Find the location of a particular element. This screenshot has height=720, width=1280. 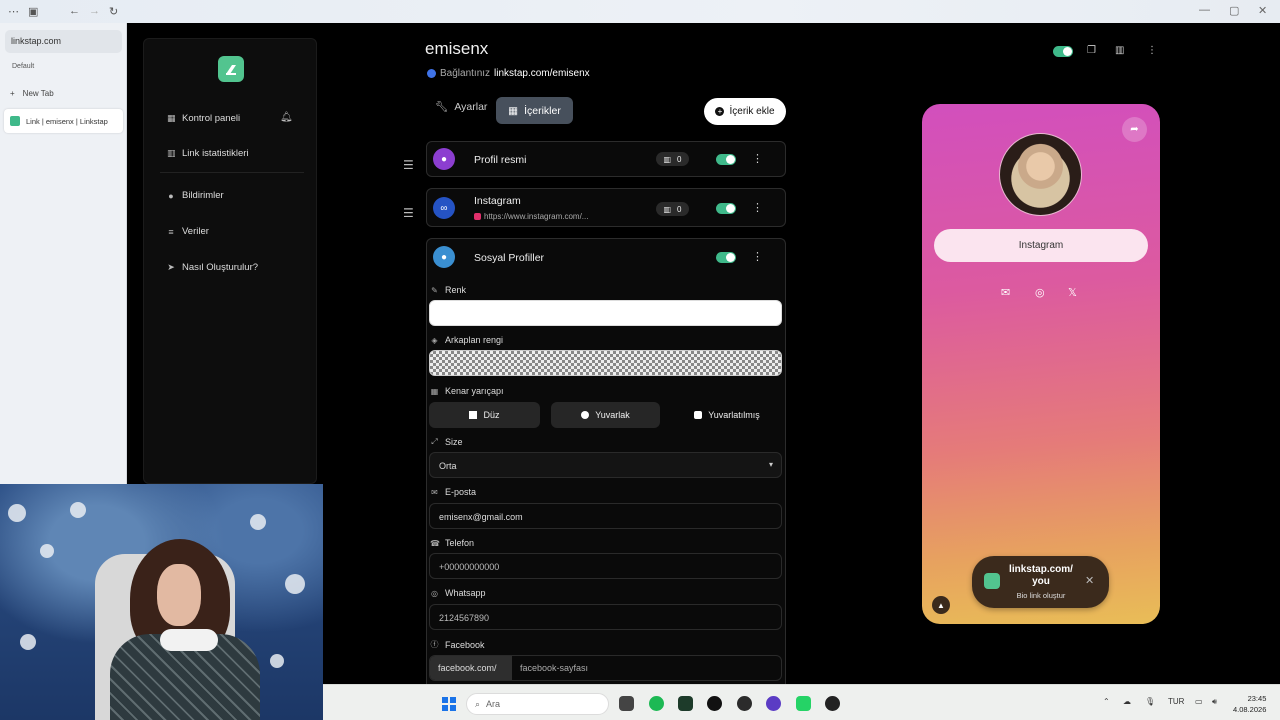

menu-dots-icon: ⋯ is located at coordinates (13, 11).